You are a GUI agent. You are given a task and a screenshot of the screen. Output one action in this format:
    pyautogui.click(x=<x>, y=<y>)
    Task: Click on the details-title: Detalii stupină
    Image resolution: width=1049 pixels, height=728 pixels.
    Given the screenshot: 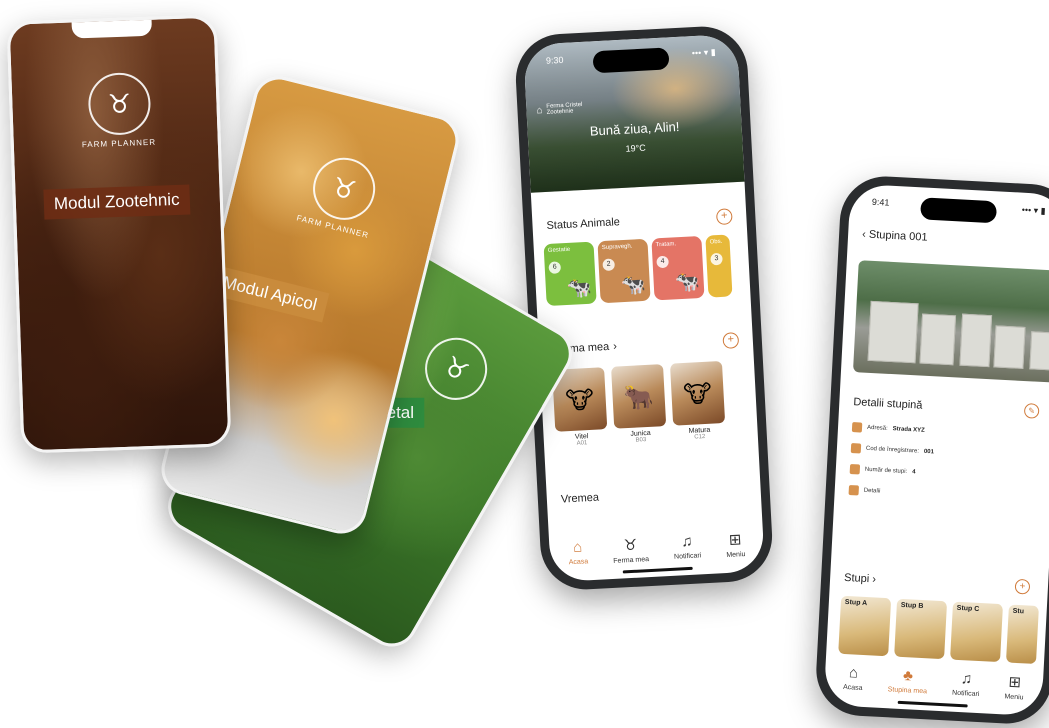 What is the action you would take?
    pyautogui.click(x=888, y=404)
    